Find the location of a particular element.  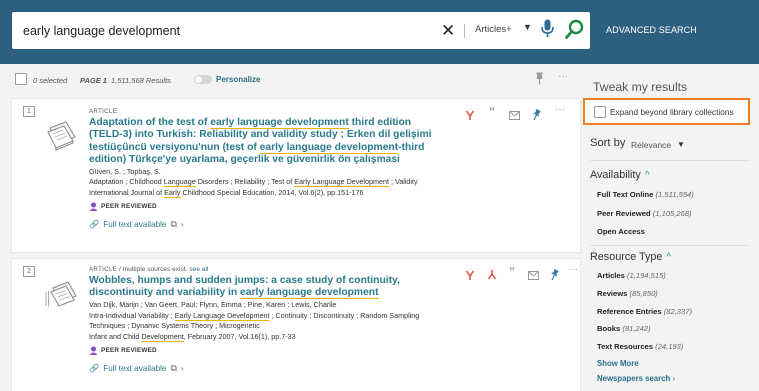

link-icon: 🔗 is located at coordinates (94, 368).